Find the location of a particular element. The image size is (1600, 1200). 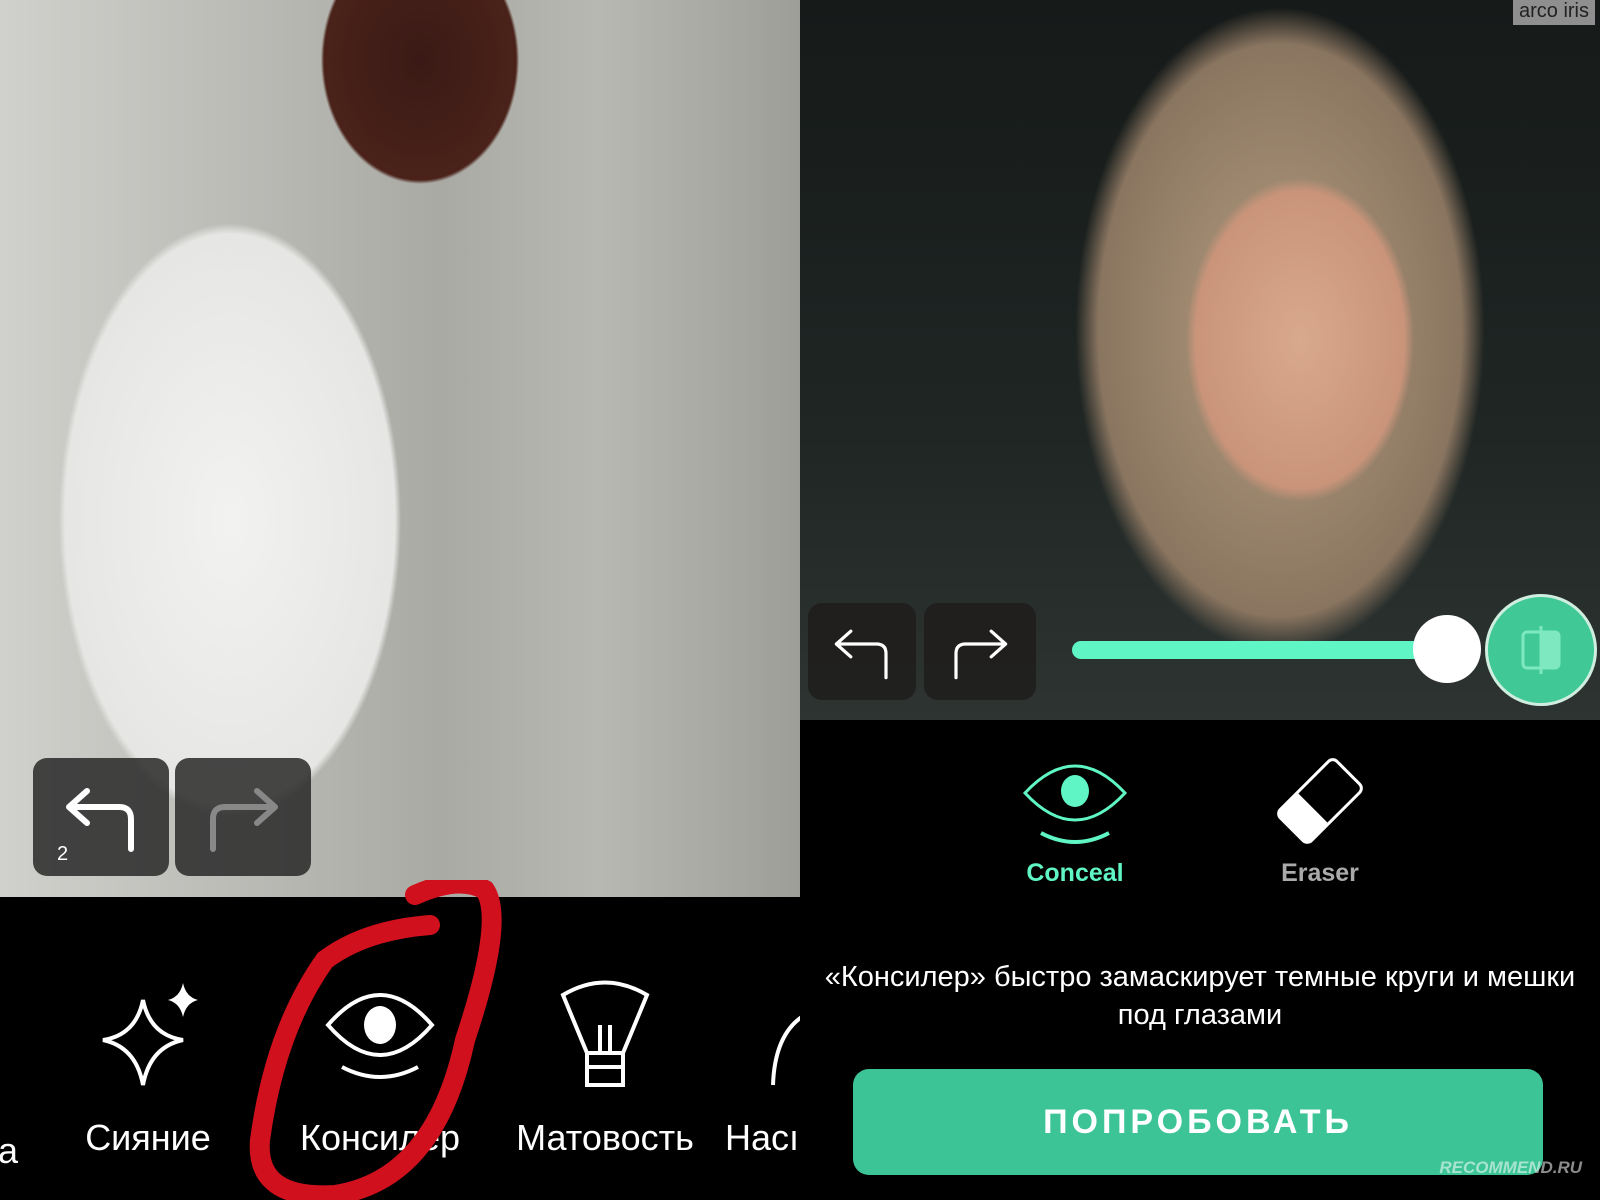

compare-button is located at coordinates (1541, 650).